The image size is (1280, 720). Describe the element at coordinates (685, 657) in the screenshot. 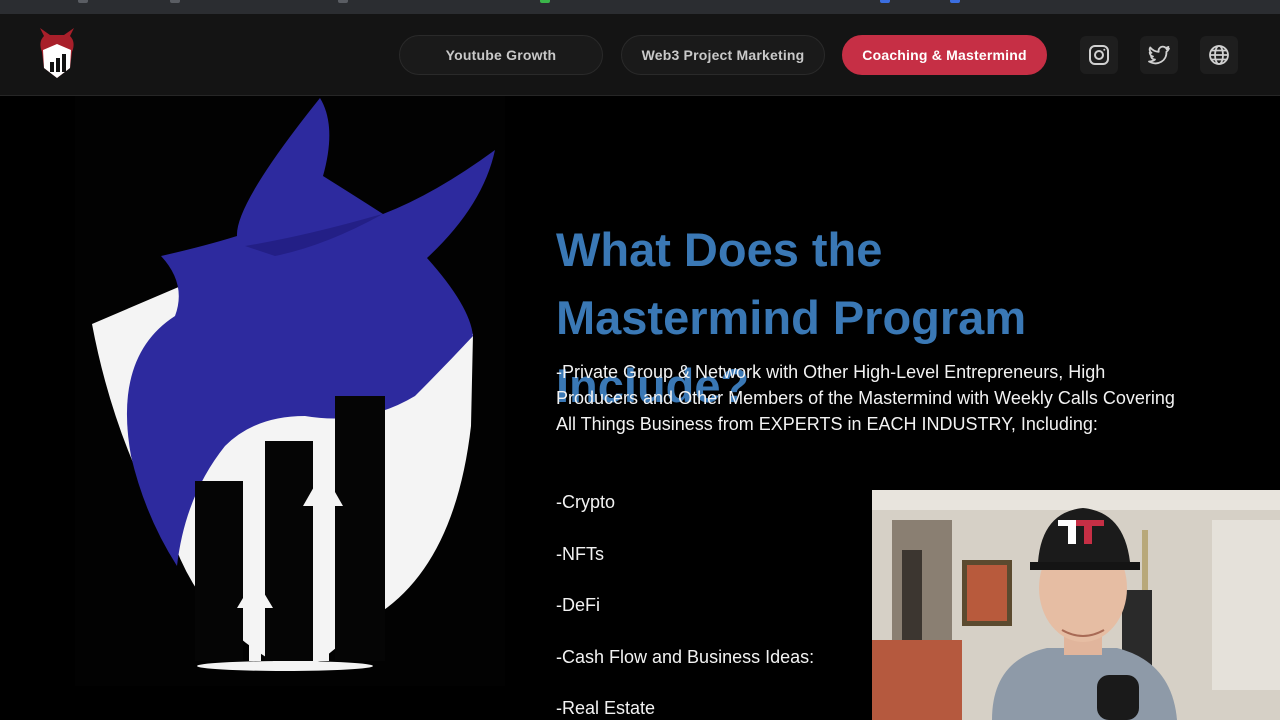

I see `list-item: -Cash Flow and Business Ideas:` at that location.